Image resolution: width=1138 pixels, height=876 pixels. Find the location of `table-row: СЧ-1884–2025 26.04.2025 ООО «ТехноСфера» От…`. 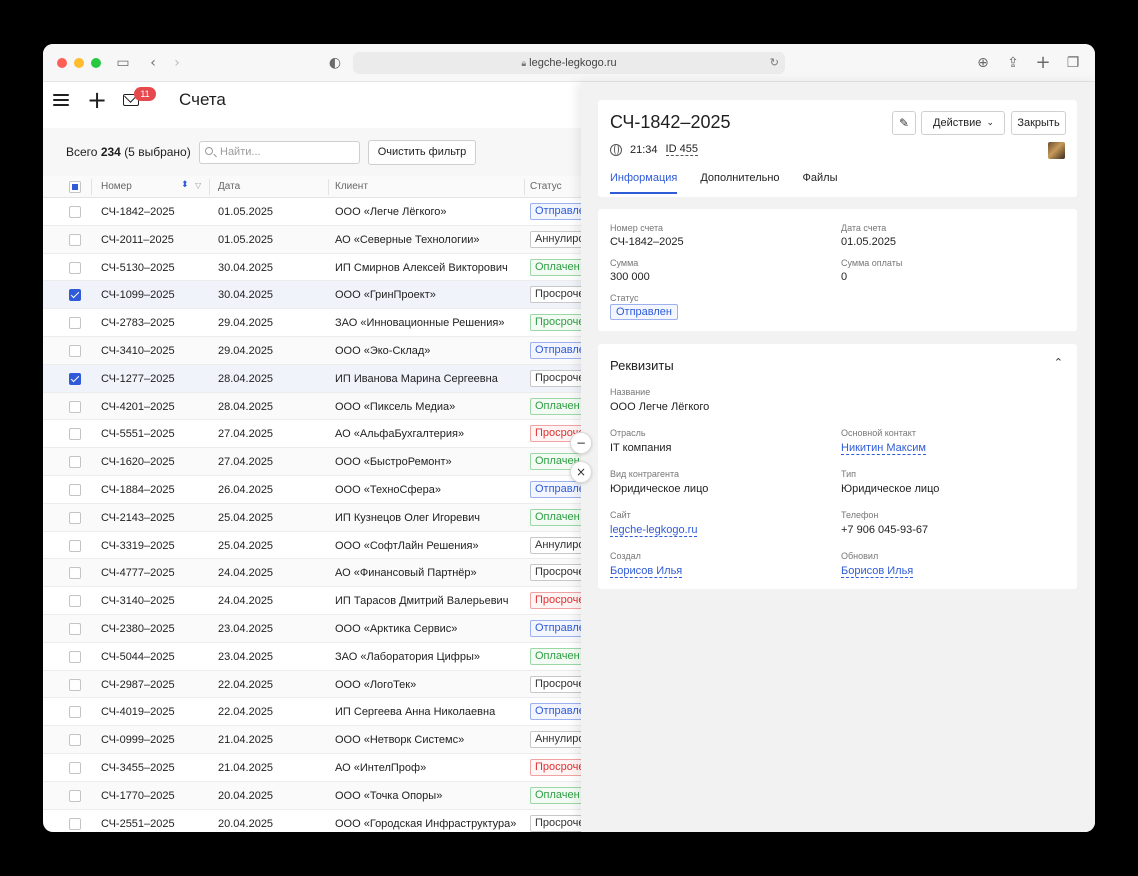

table-row: СЧ-1884–2025 26.04.2025 ООО «ТехноСфера» От… is located at coordinates (316, 490).